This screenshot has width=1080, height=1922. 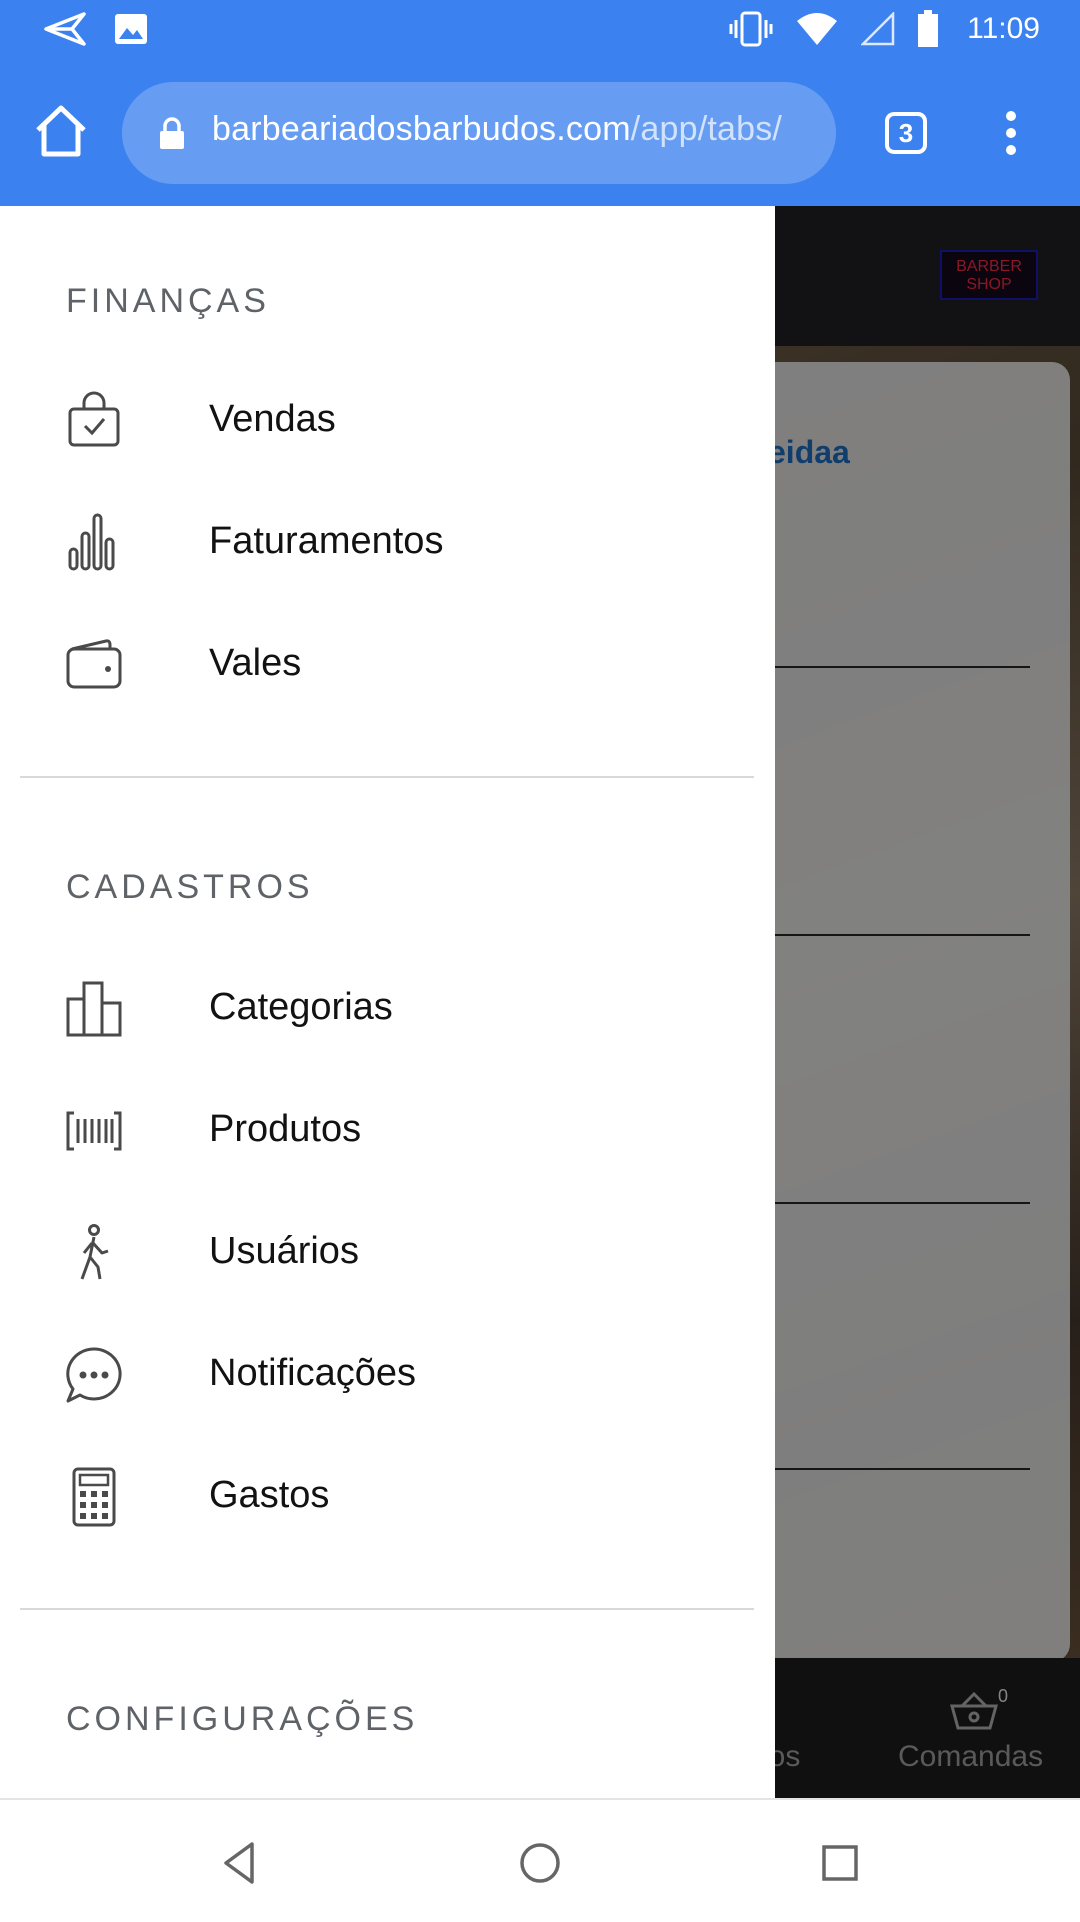 I want to click on menu-item-label: Categorias, so click(x=301, y=1007).